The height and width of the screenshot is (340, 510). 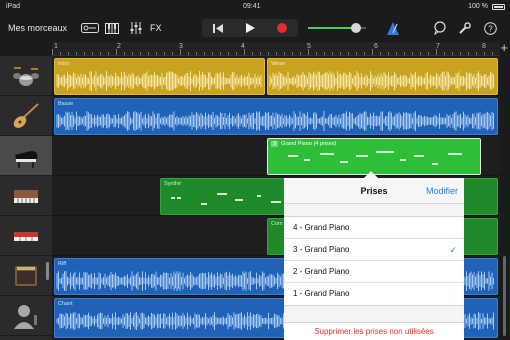 I want to click on grand-piano-icon, so click(x=26, y=159).